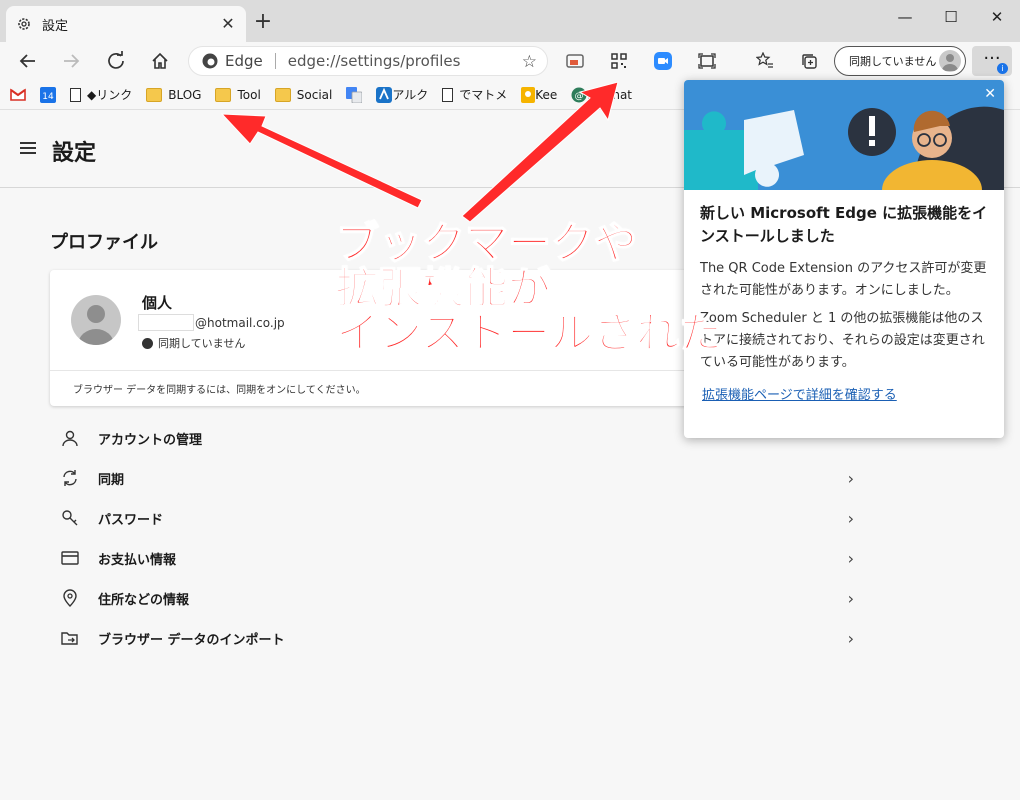 Image resolution: width=1020 pixels, height=800 pixels. What do you see at coordinates (70, 478) in the screenshot?
I see `sync-icon` at bounding box center [70, 478].